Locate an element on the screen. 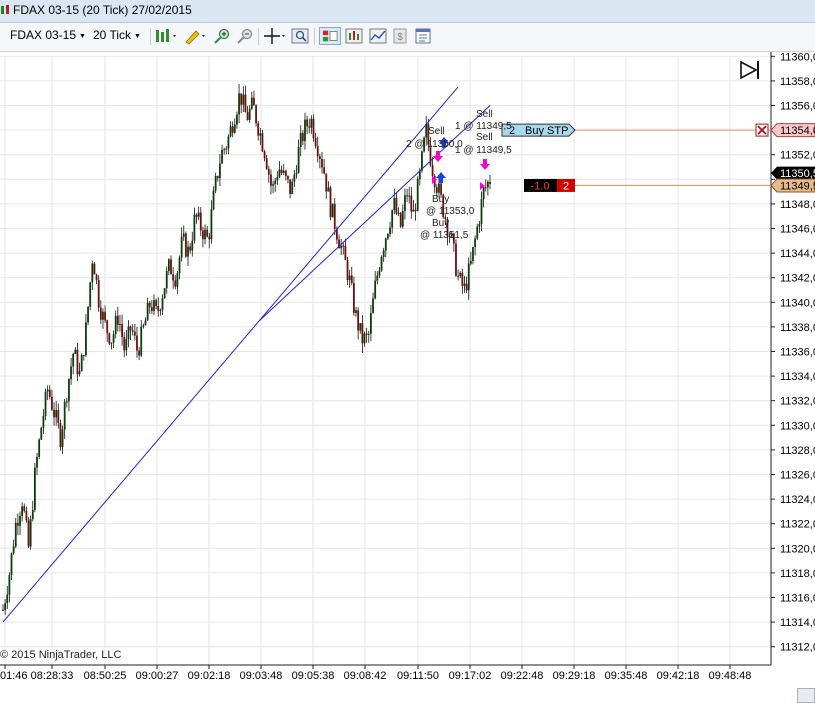  play-pause-icon is located at coordinates (749, 70).